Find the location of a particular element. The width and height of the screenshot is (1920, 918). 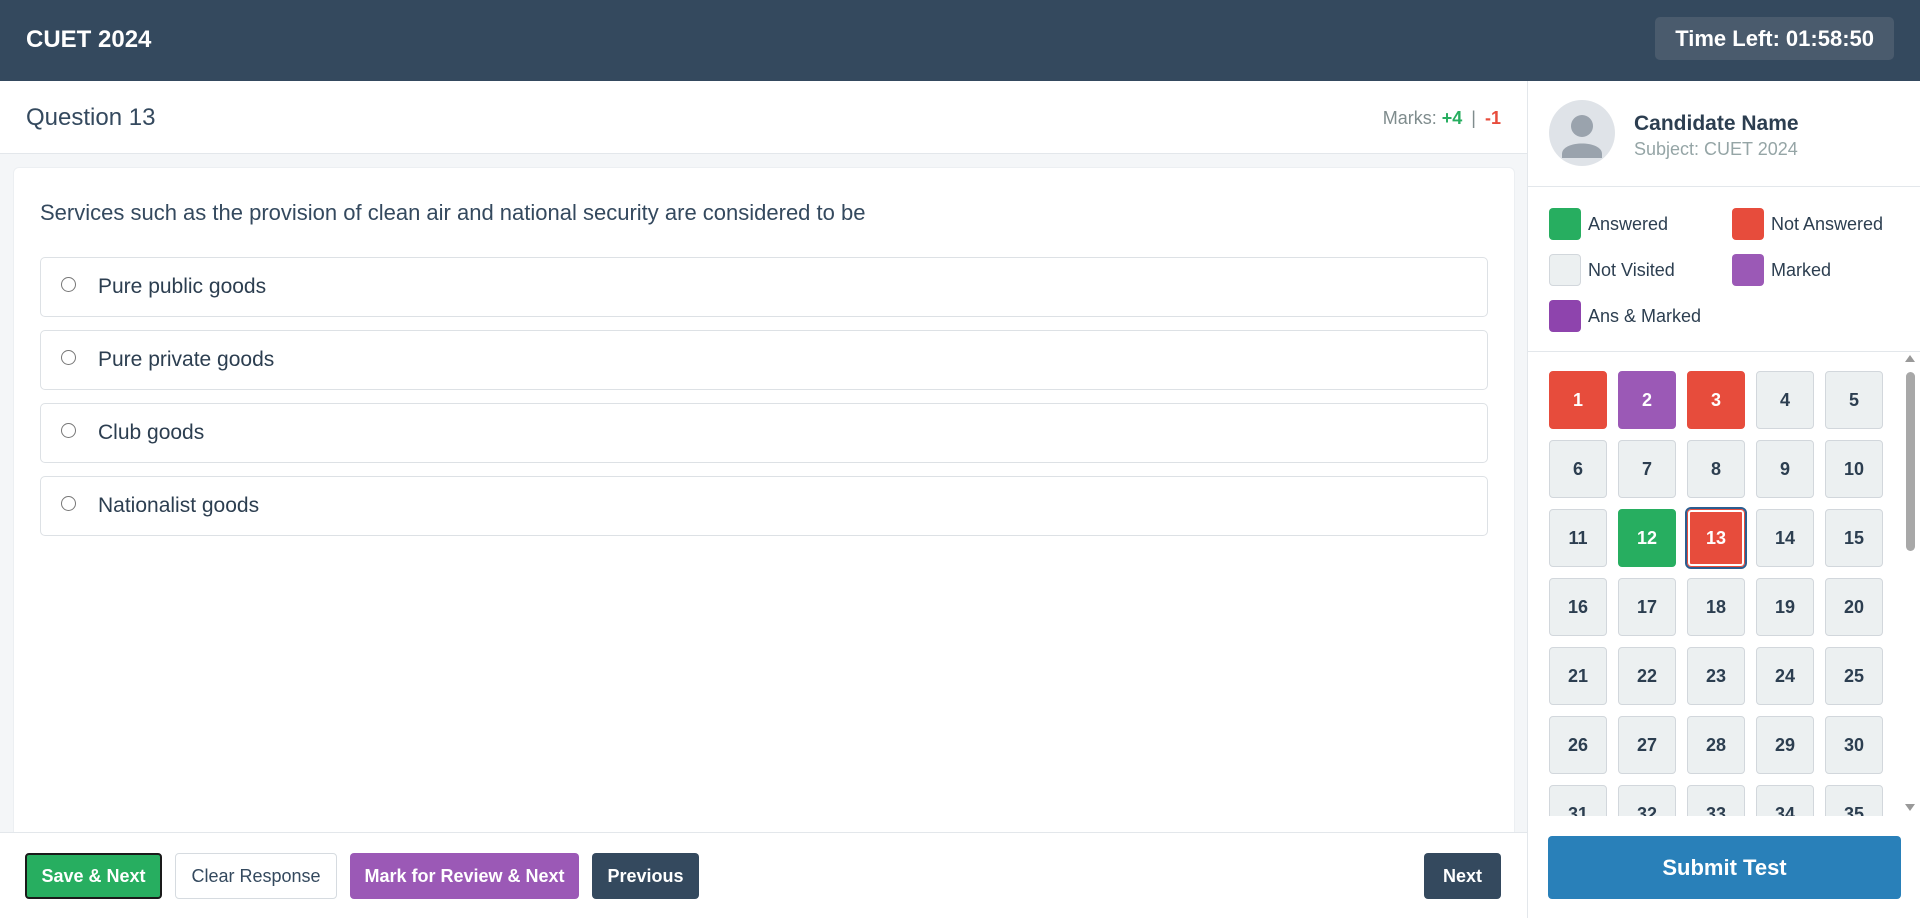

option-label: Club goods is located at coordinates (151, 432).